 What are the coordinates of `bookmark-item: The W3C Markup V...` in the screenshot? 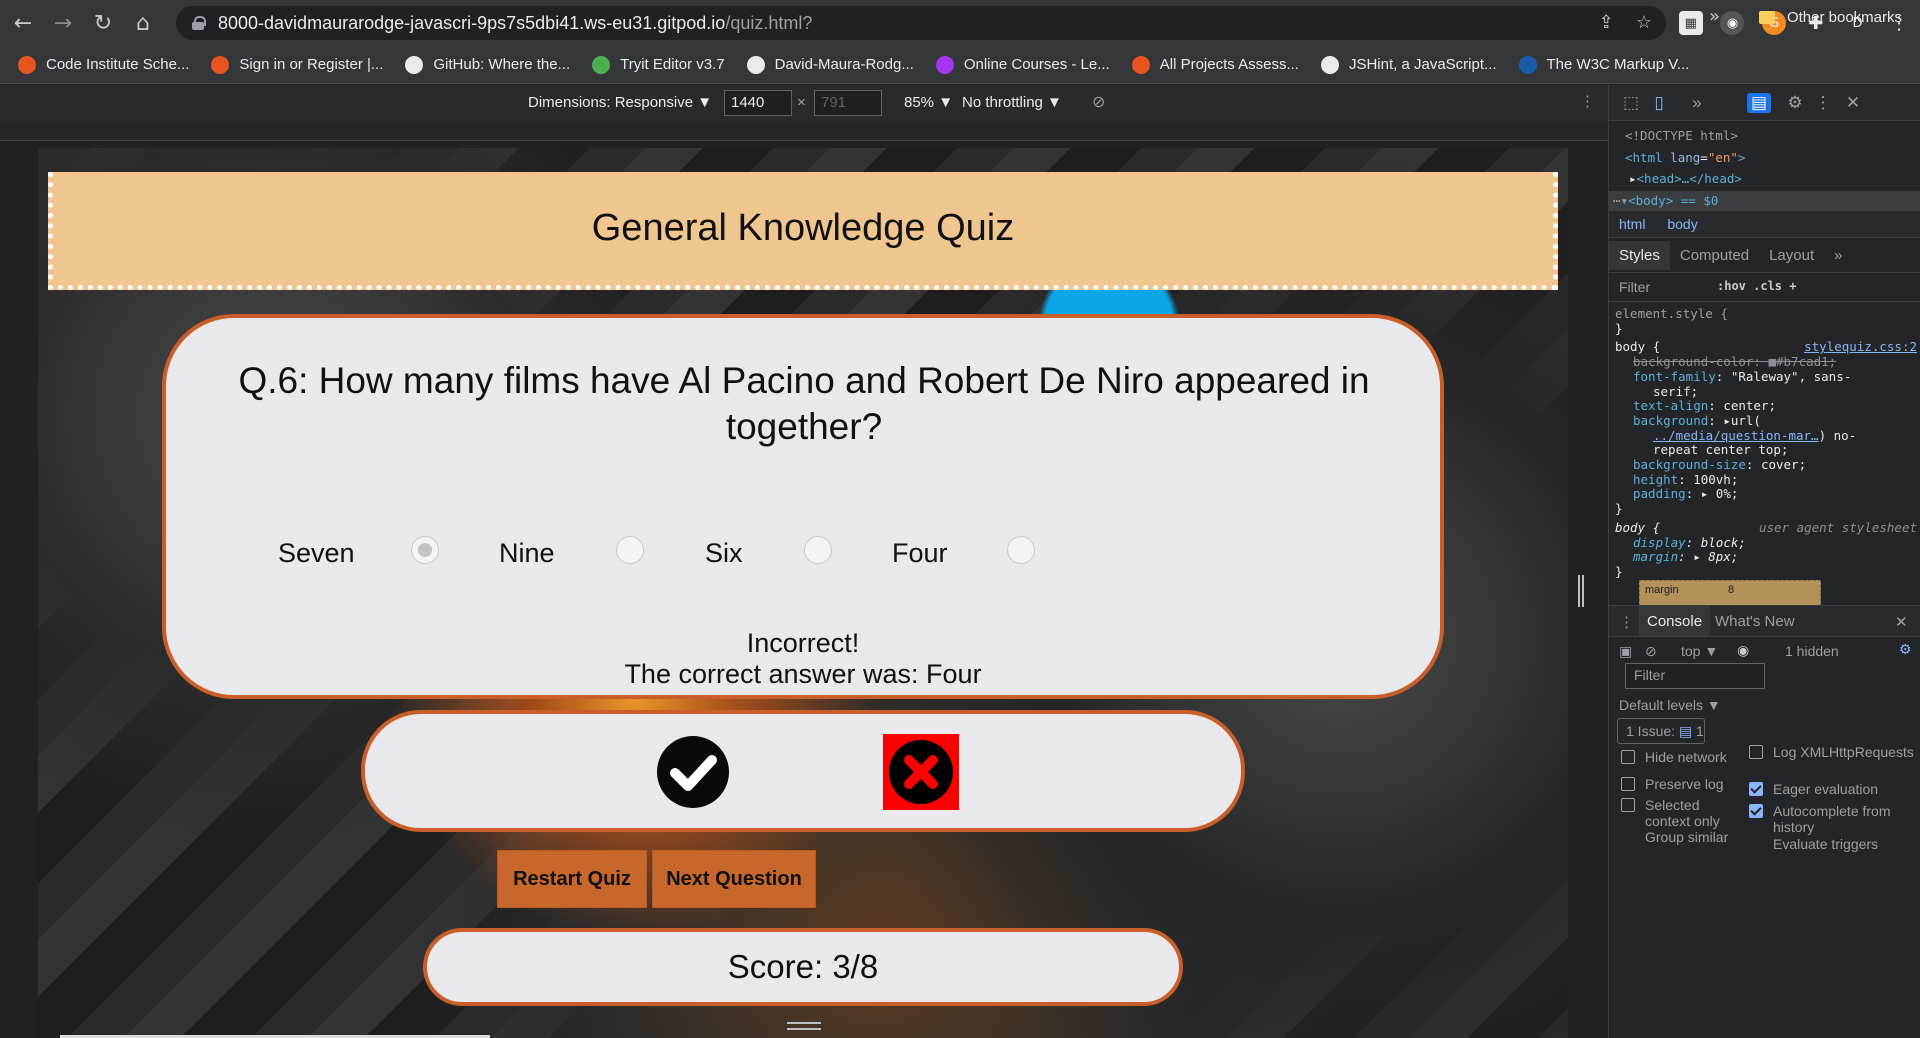 It's located at (1603, 64).